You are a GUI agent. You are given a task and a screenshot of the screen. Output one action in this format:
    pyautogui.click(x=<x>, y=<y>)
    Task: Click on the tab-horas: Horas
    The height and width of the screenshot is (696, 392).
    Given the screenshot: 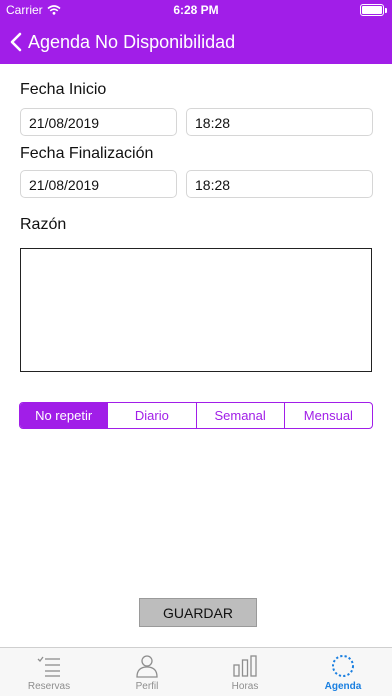 What is the action you would take?
    pyautogui.click(x=245, y=672)
    